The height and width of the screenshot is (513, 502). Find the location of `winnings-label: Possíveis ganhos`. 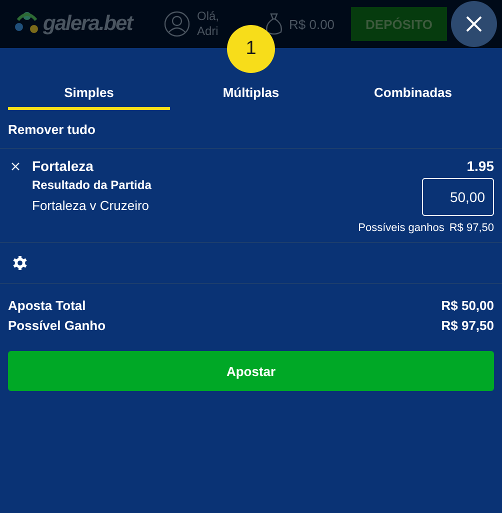

winnings-label: Possíveis ganhos is located at coordinates (401, 228).